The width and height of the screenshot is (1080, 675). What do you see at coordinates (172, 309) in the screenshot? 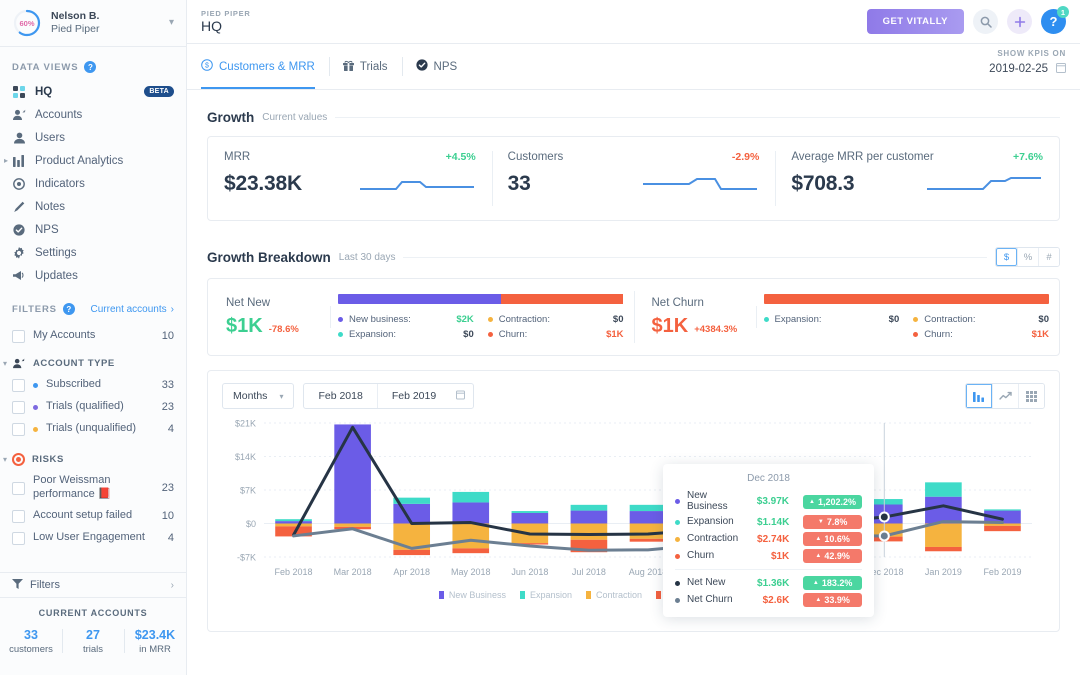
I see `chevron-right-icon: ›` at bounding box center [172, 309].